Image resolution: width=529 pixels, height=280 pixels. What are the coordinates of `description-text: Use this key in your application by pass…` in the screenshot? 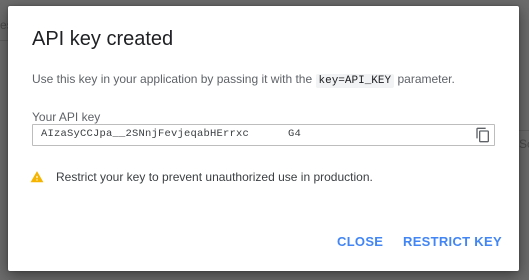 It's located at (172, 79).